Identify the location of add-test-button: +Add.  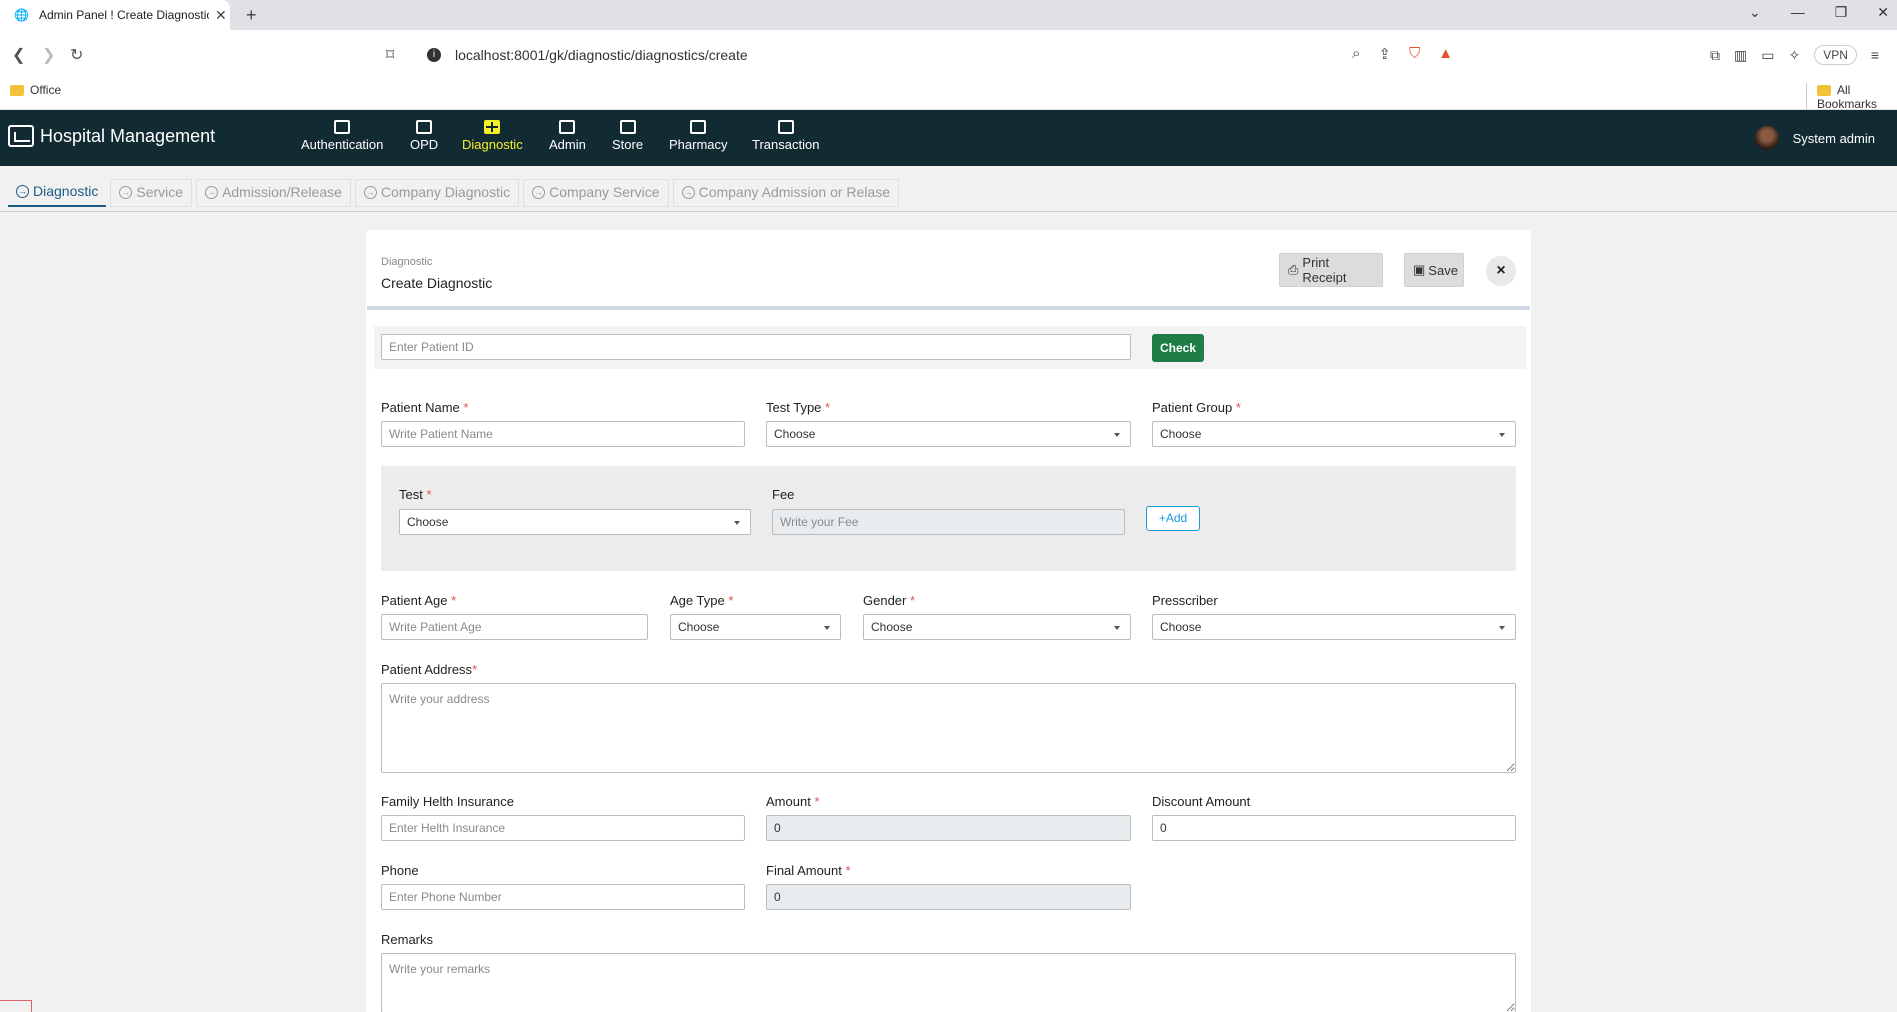
(1173, 518).